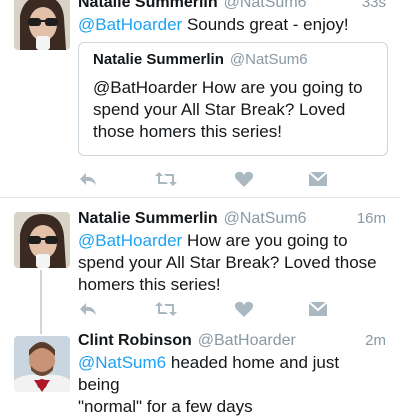 The width and height of the screenshot is (400, 418). What do you see at coordinates (268, 59) in the screenshot?
I see `quoted-handle: @NatSum6` at bounding box center [268, 59].